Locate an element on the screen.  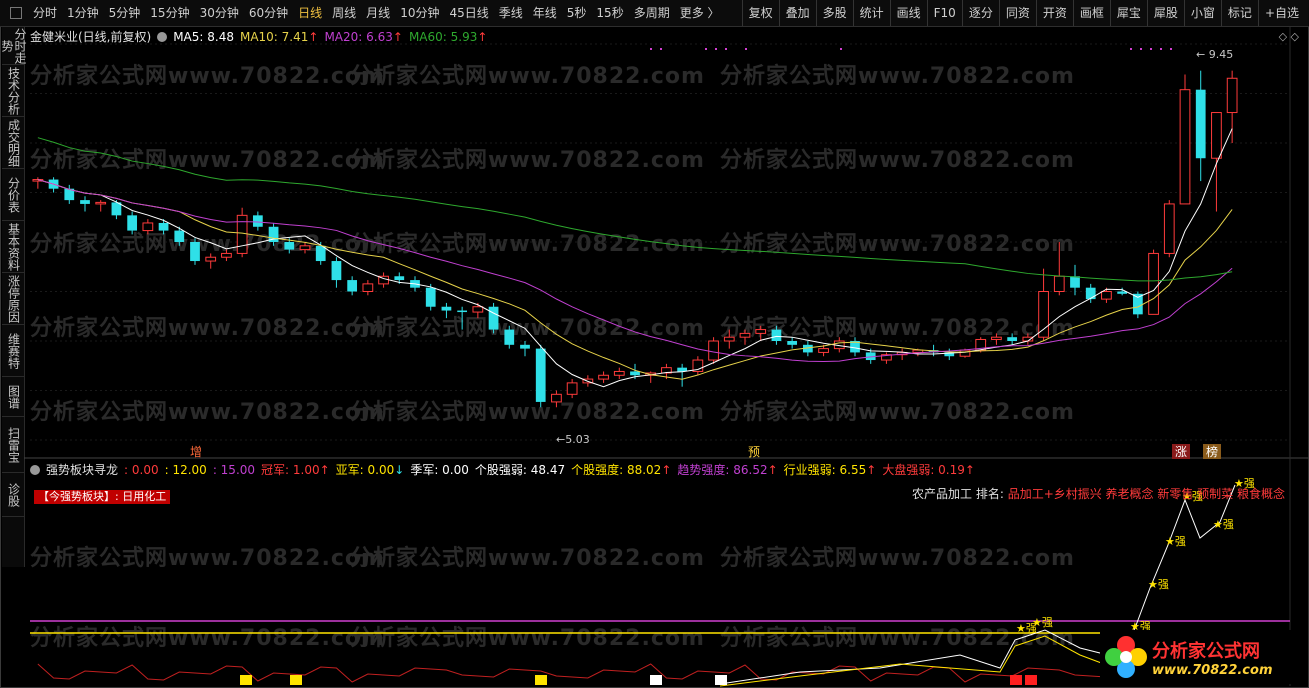
sector-rank-prefix: 农产品加工 排名: is located at coordinates (960, 494).